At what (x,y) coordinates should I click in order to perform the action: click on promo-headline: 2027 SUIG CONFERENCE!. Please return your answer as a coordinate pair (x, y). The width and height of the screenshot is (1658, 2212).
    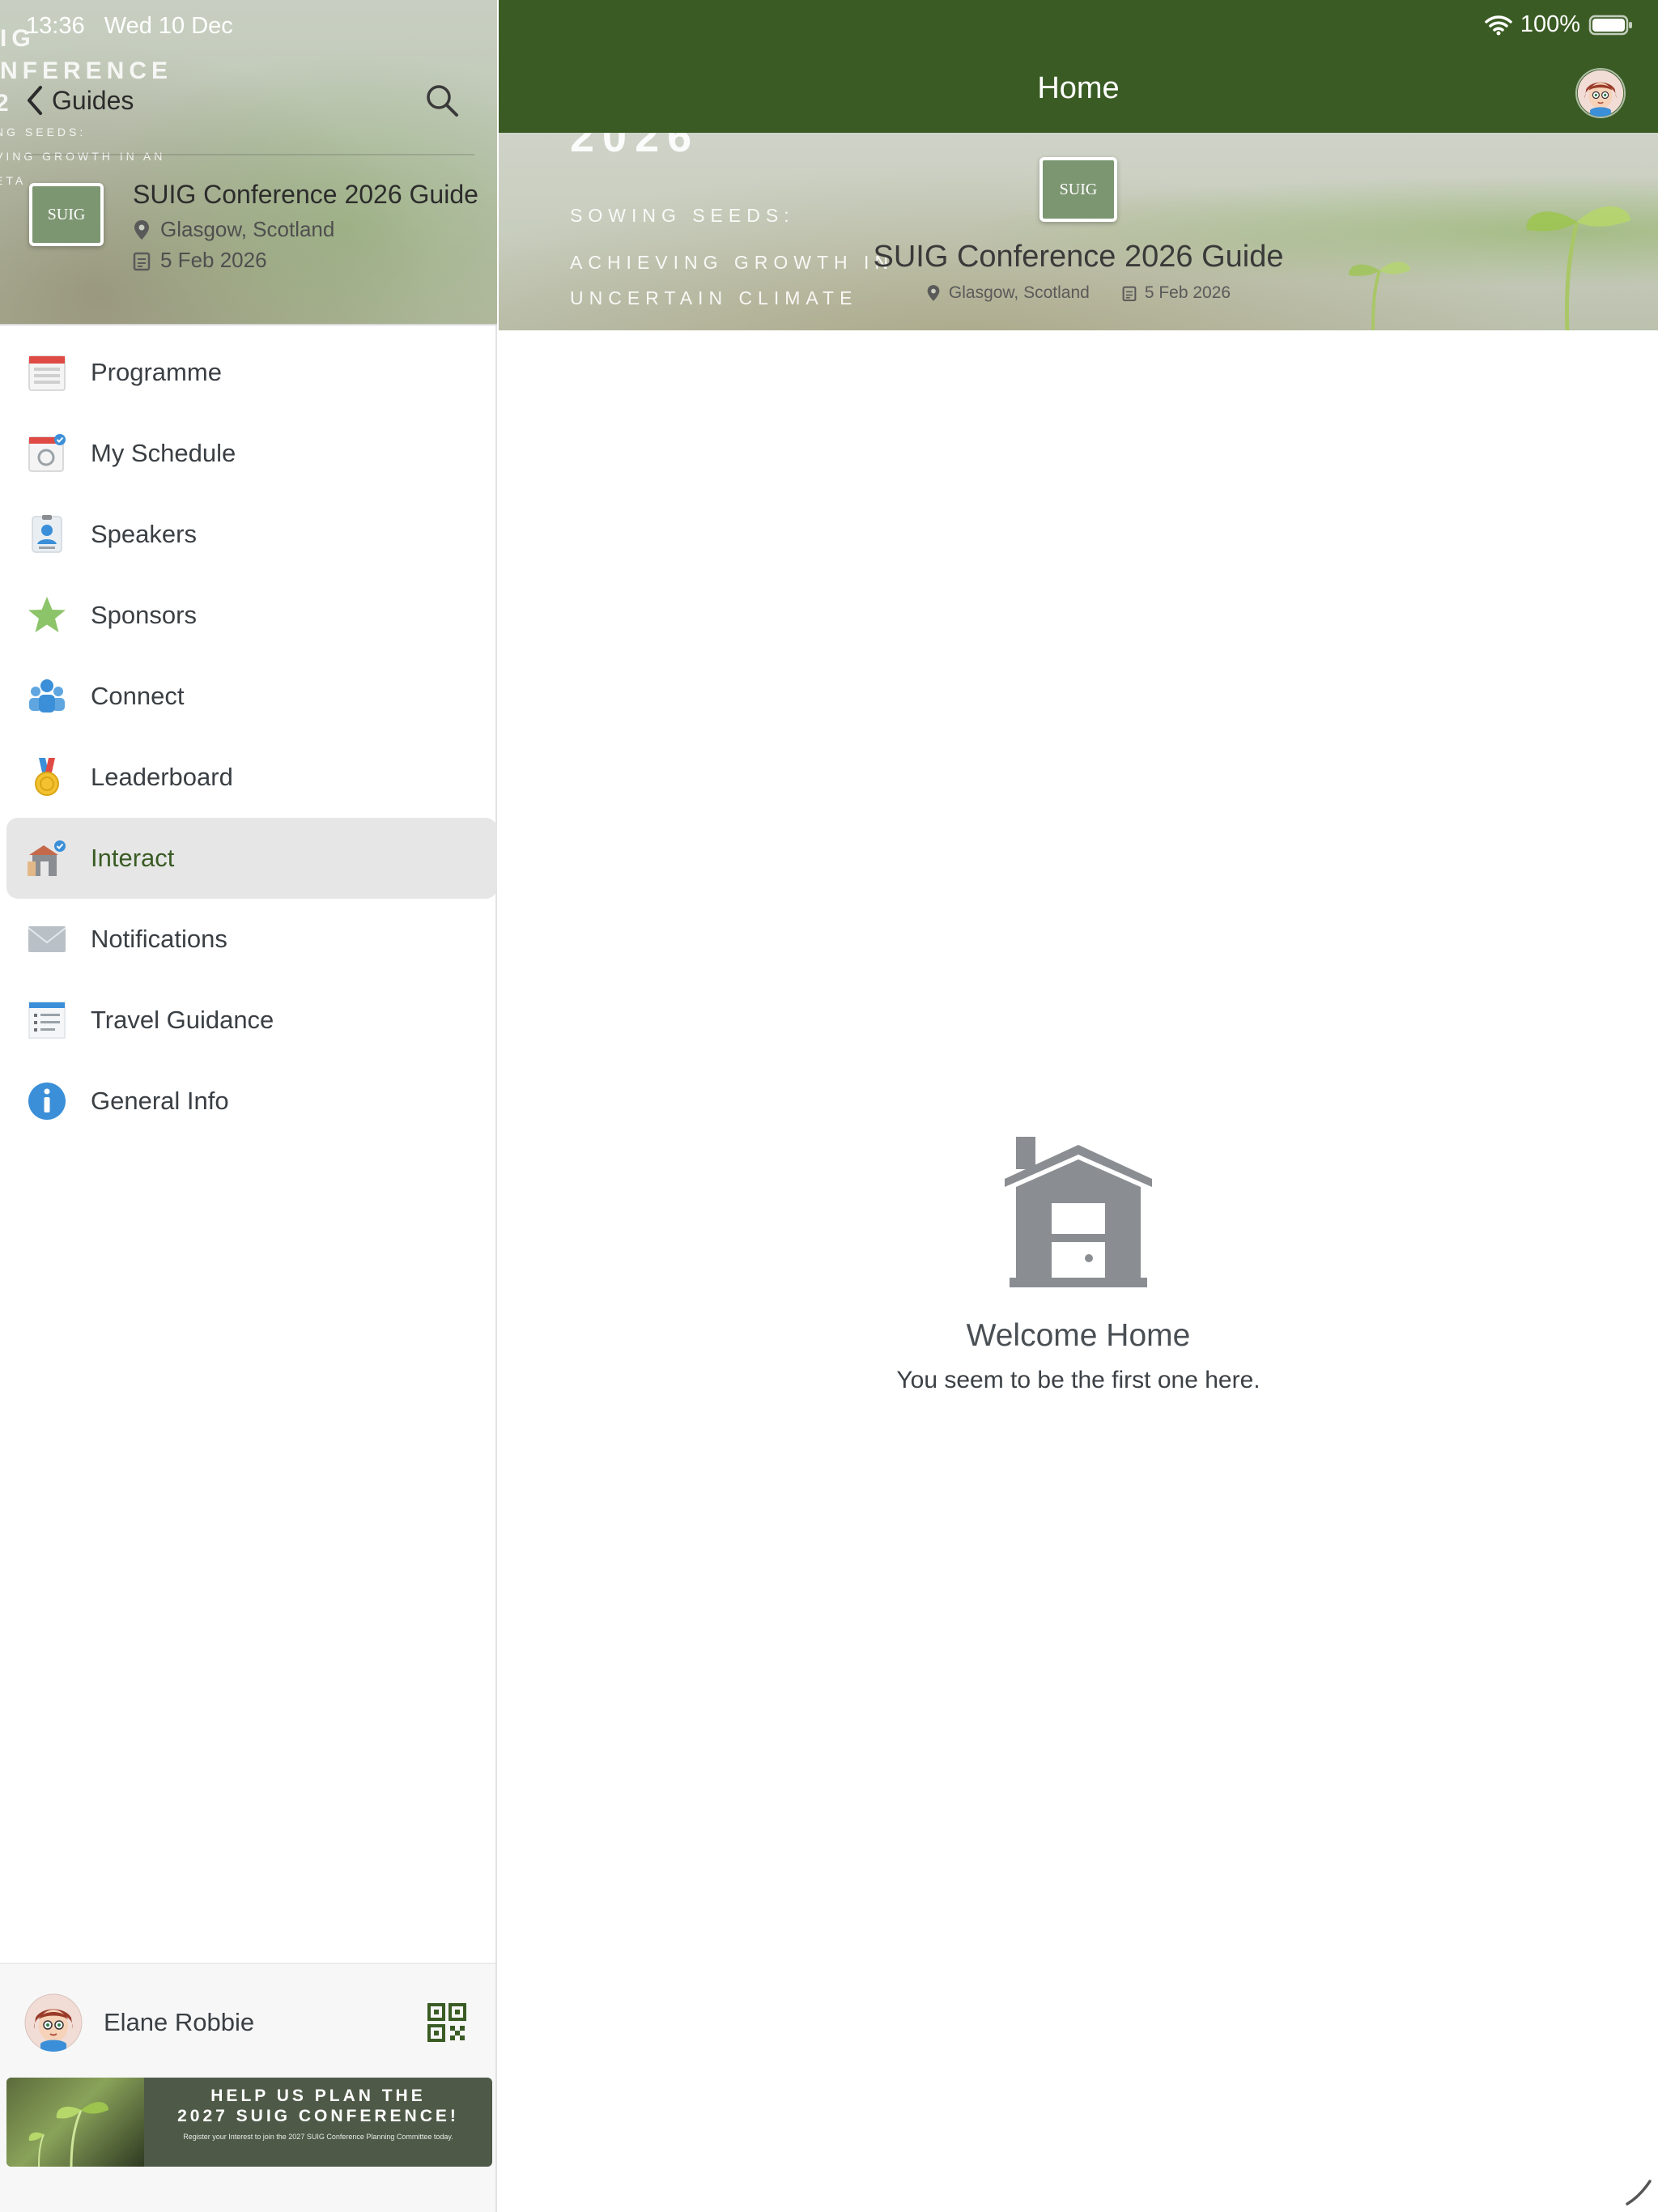
    Looking at the image, I should click on (318, 2116).